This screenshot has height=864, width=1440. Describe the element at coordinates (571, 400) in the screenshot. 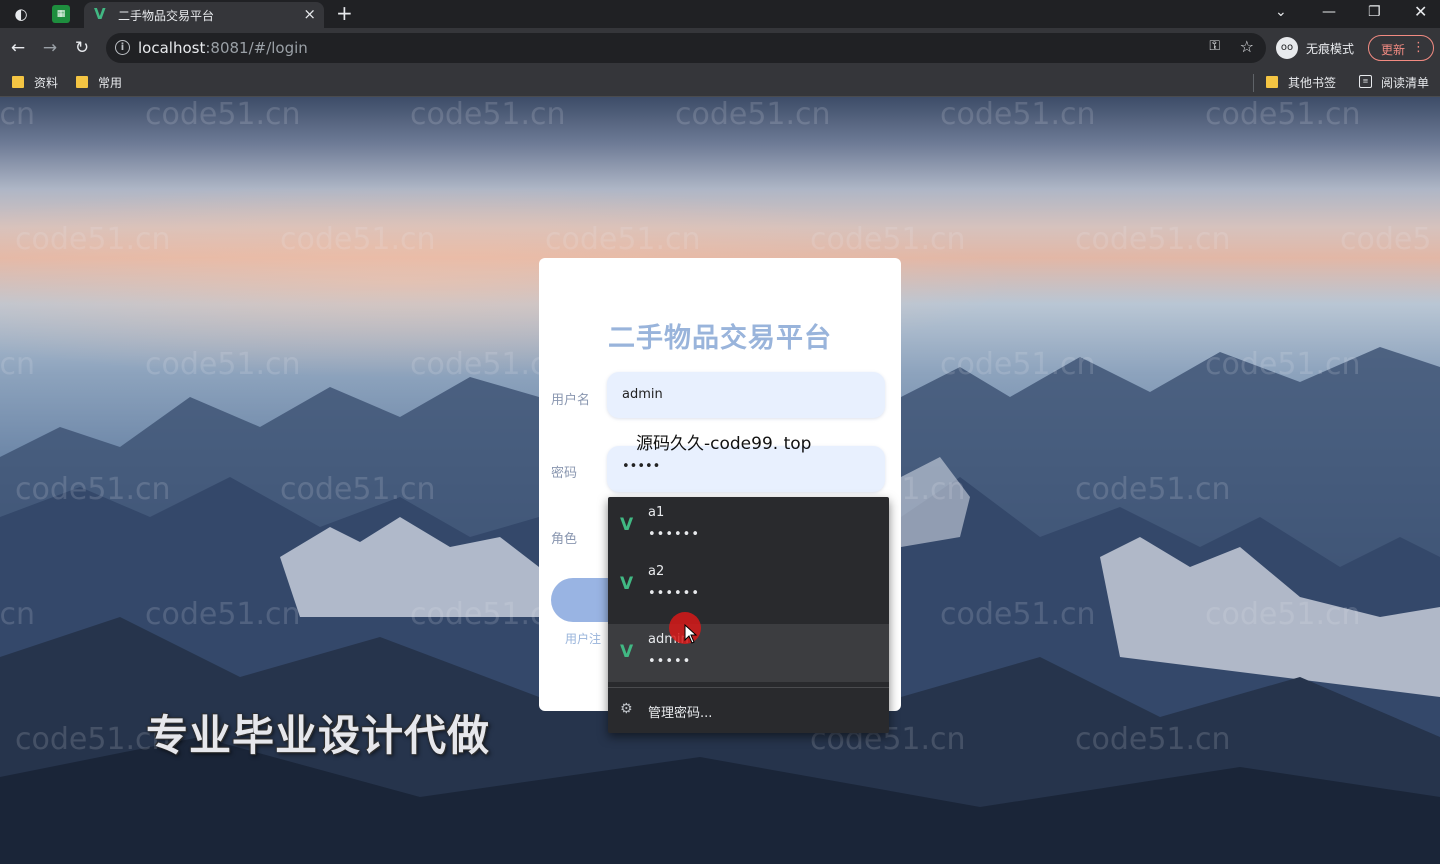

I see `username-label: 用户名` at that location.